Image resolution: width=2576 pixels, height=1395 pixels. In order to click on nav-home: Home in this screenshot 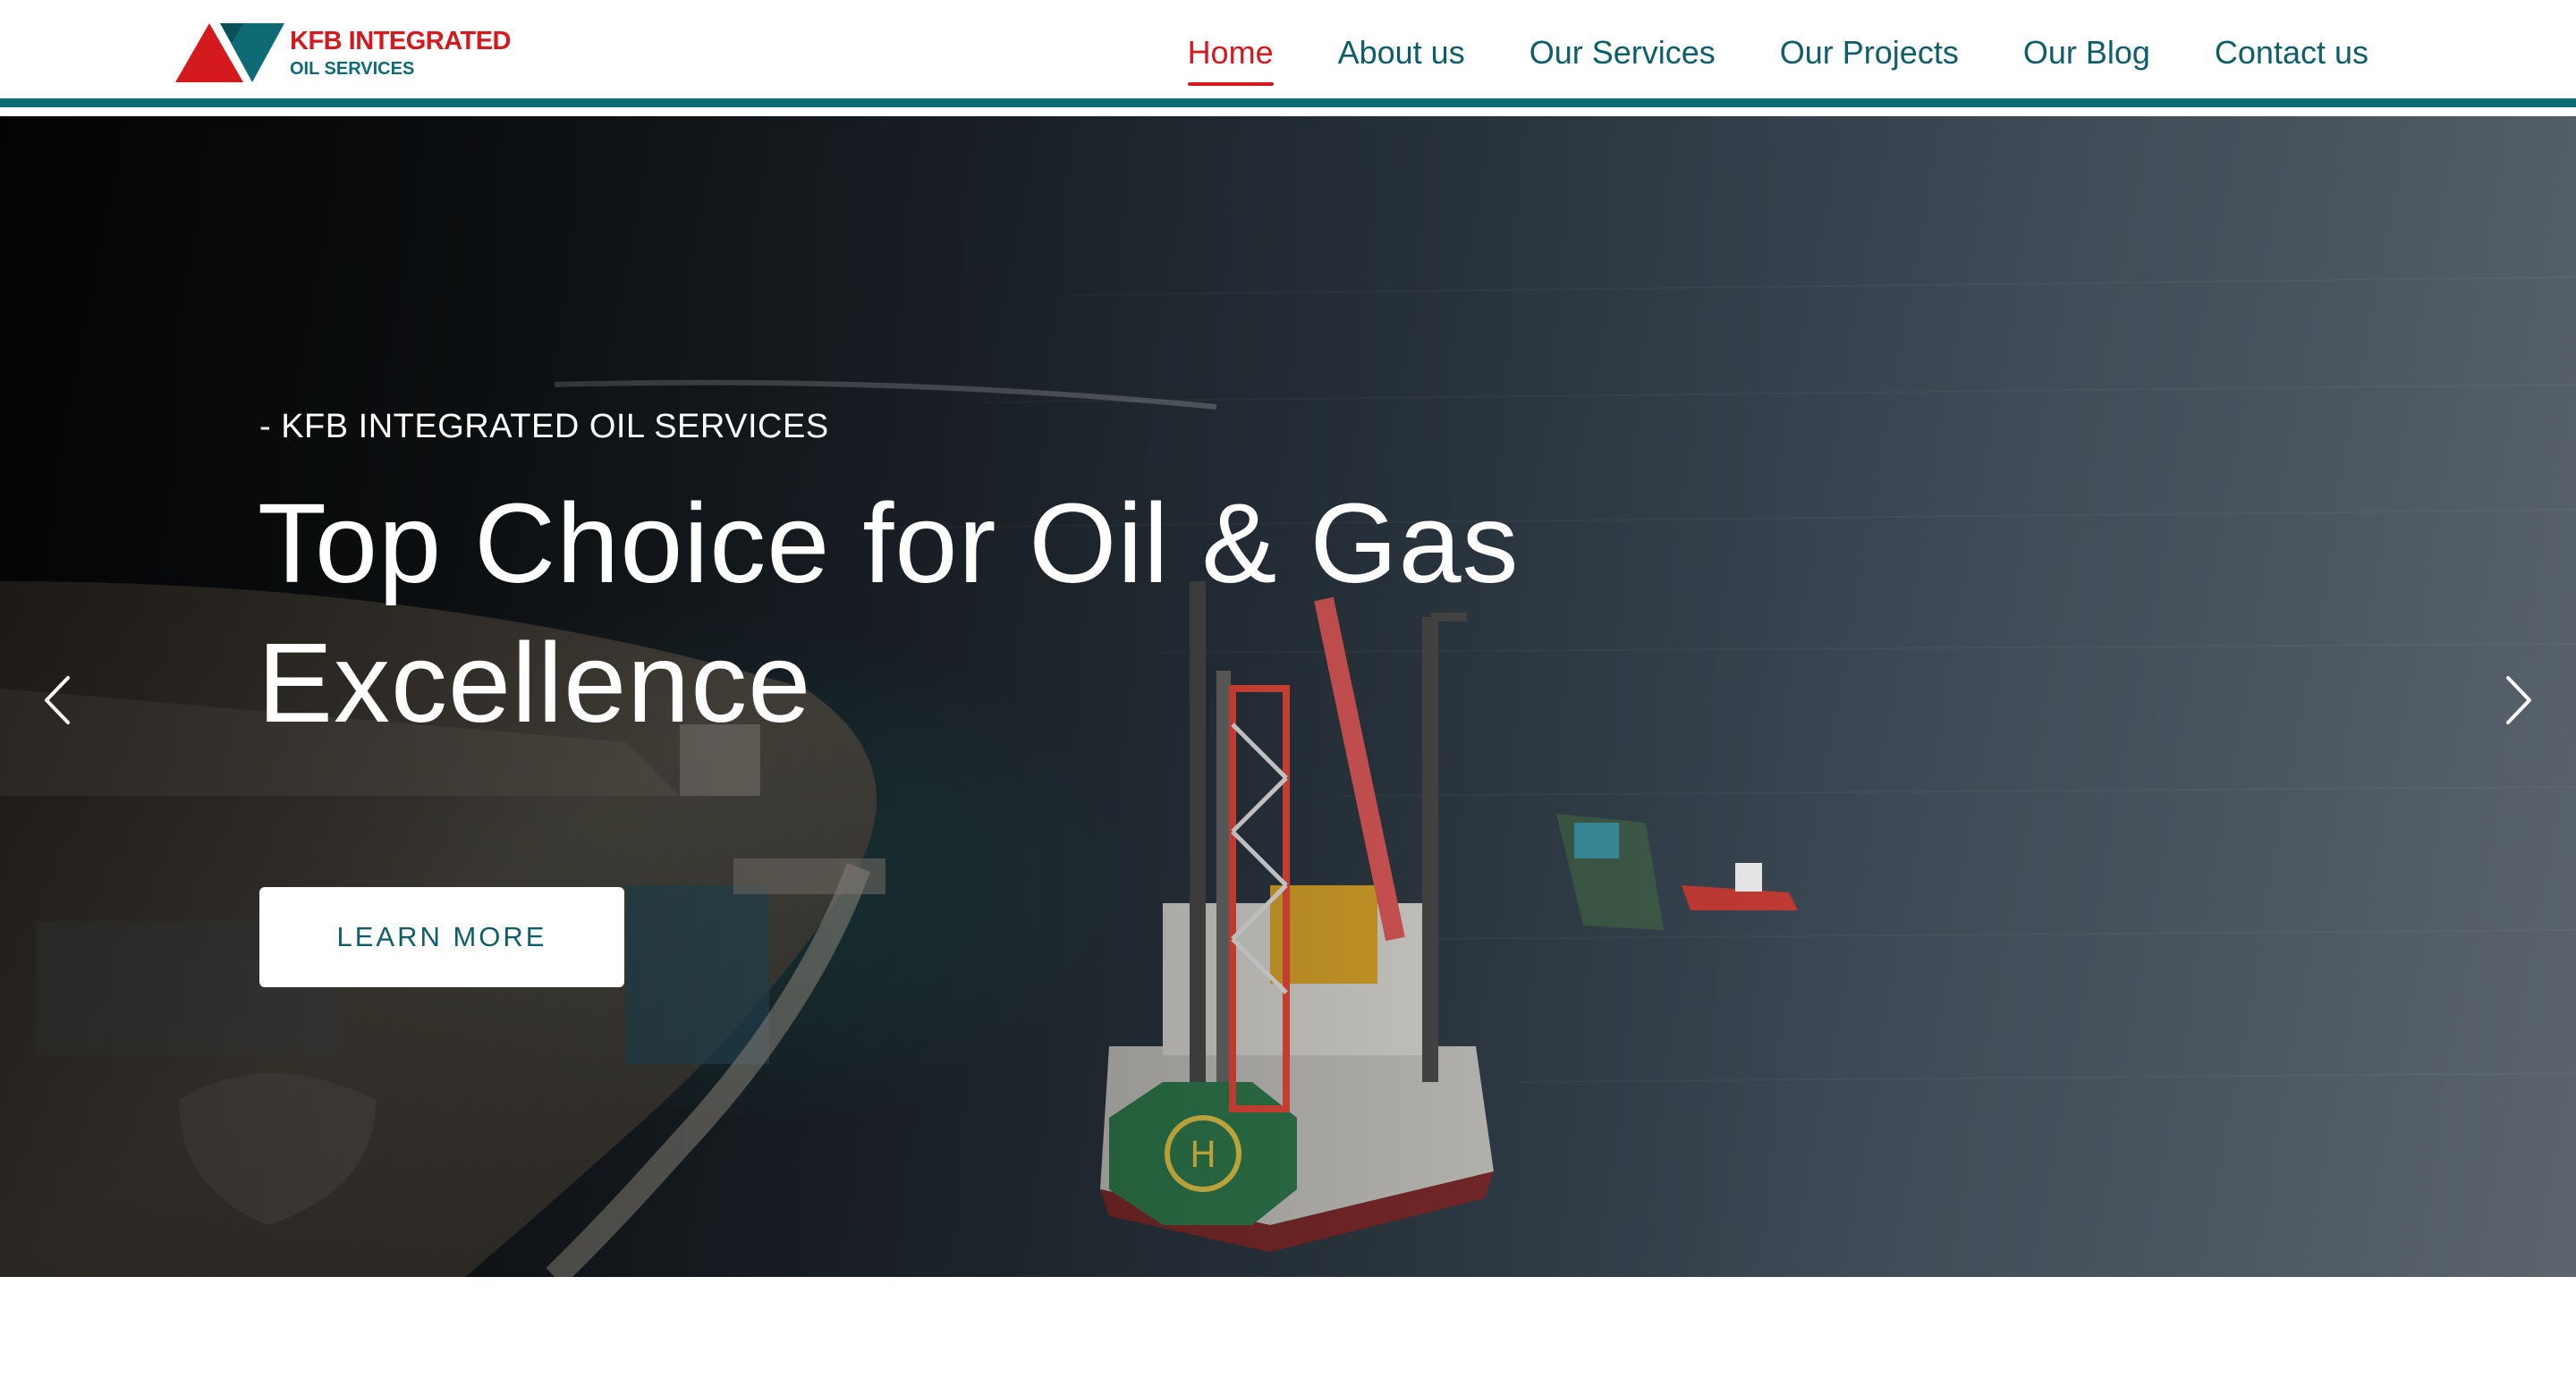, I will do `click(1230, 56)`.